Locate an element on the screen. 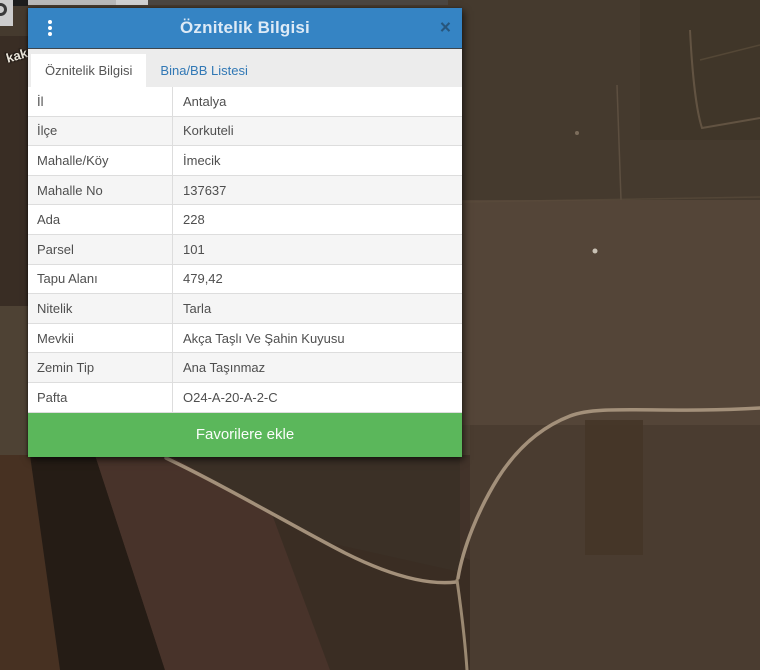  row-label: Mahalle/Köy is located at coordinates (100, 160).